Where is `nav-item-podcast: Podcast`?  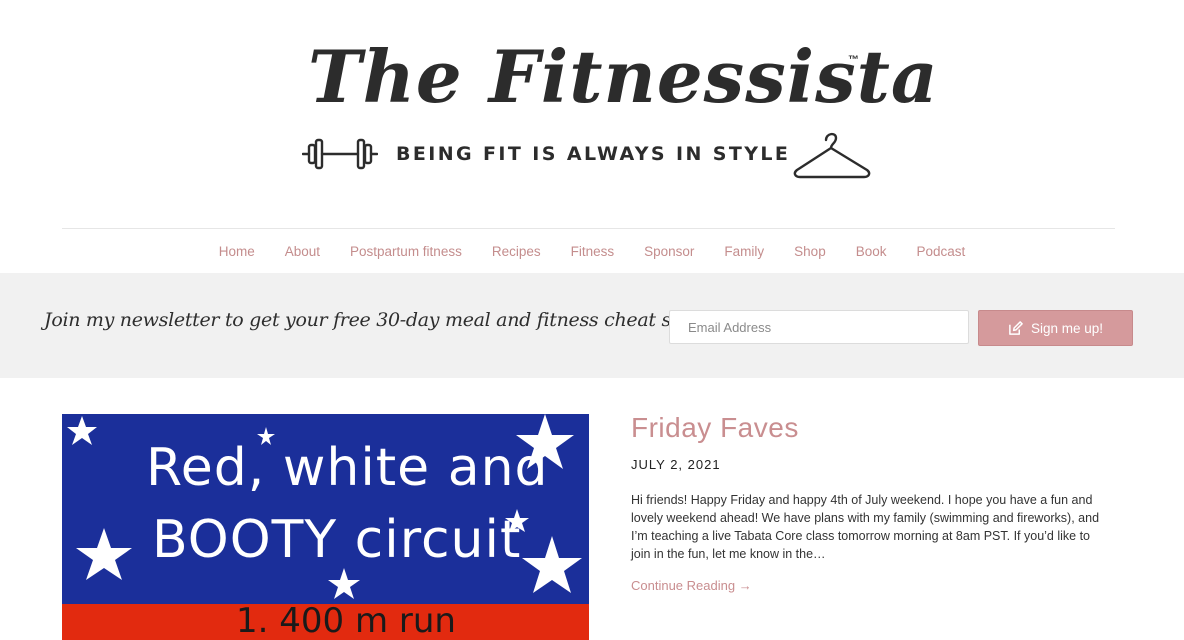 nav-item-podcast: Podcast is located at coordinates (940, 251).